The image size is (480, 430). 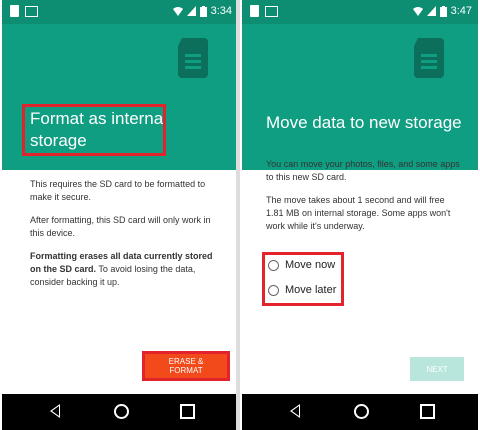 I want to click on highlight-box-title, so click(x=94, y=130).